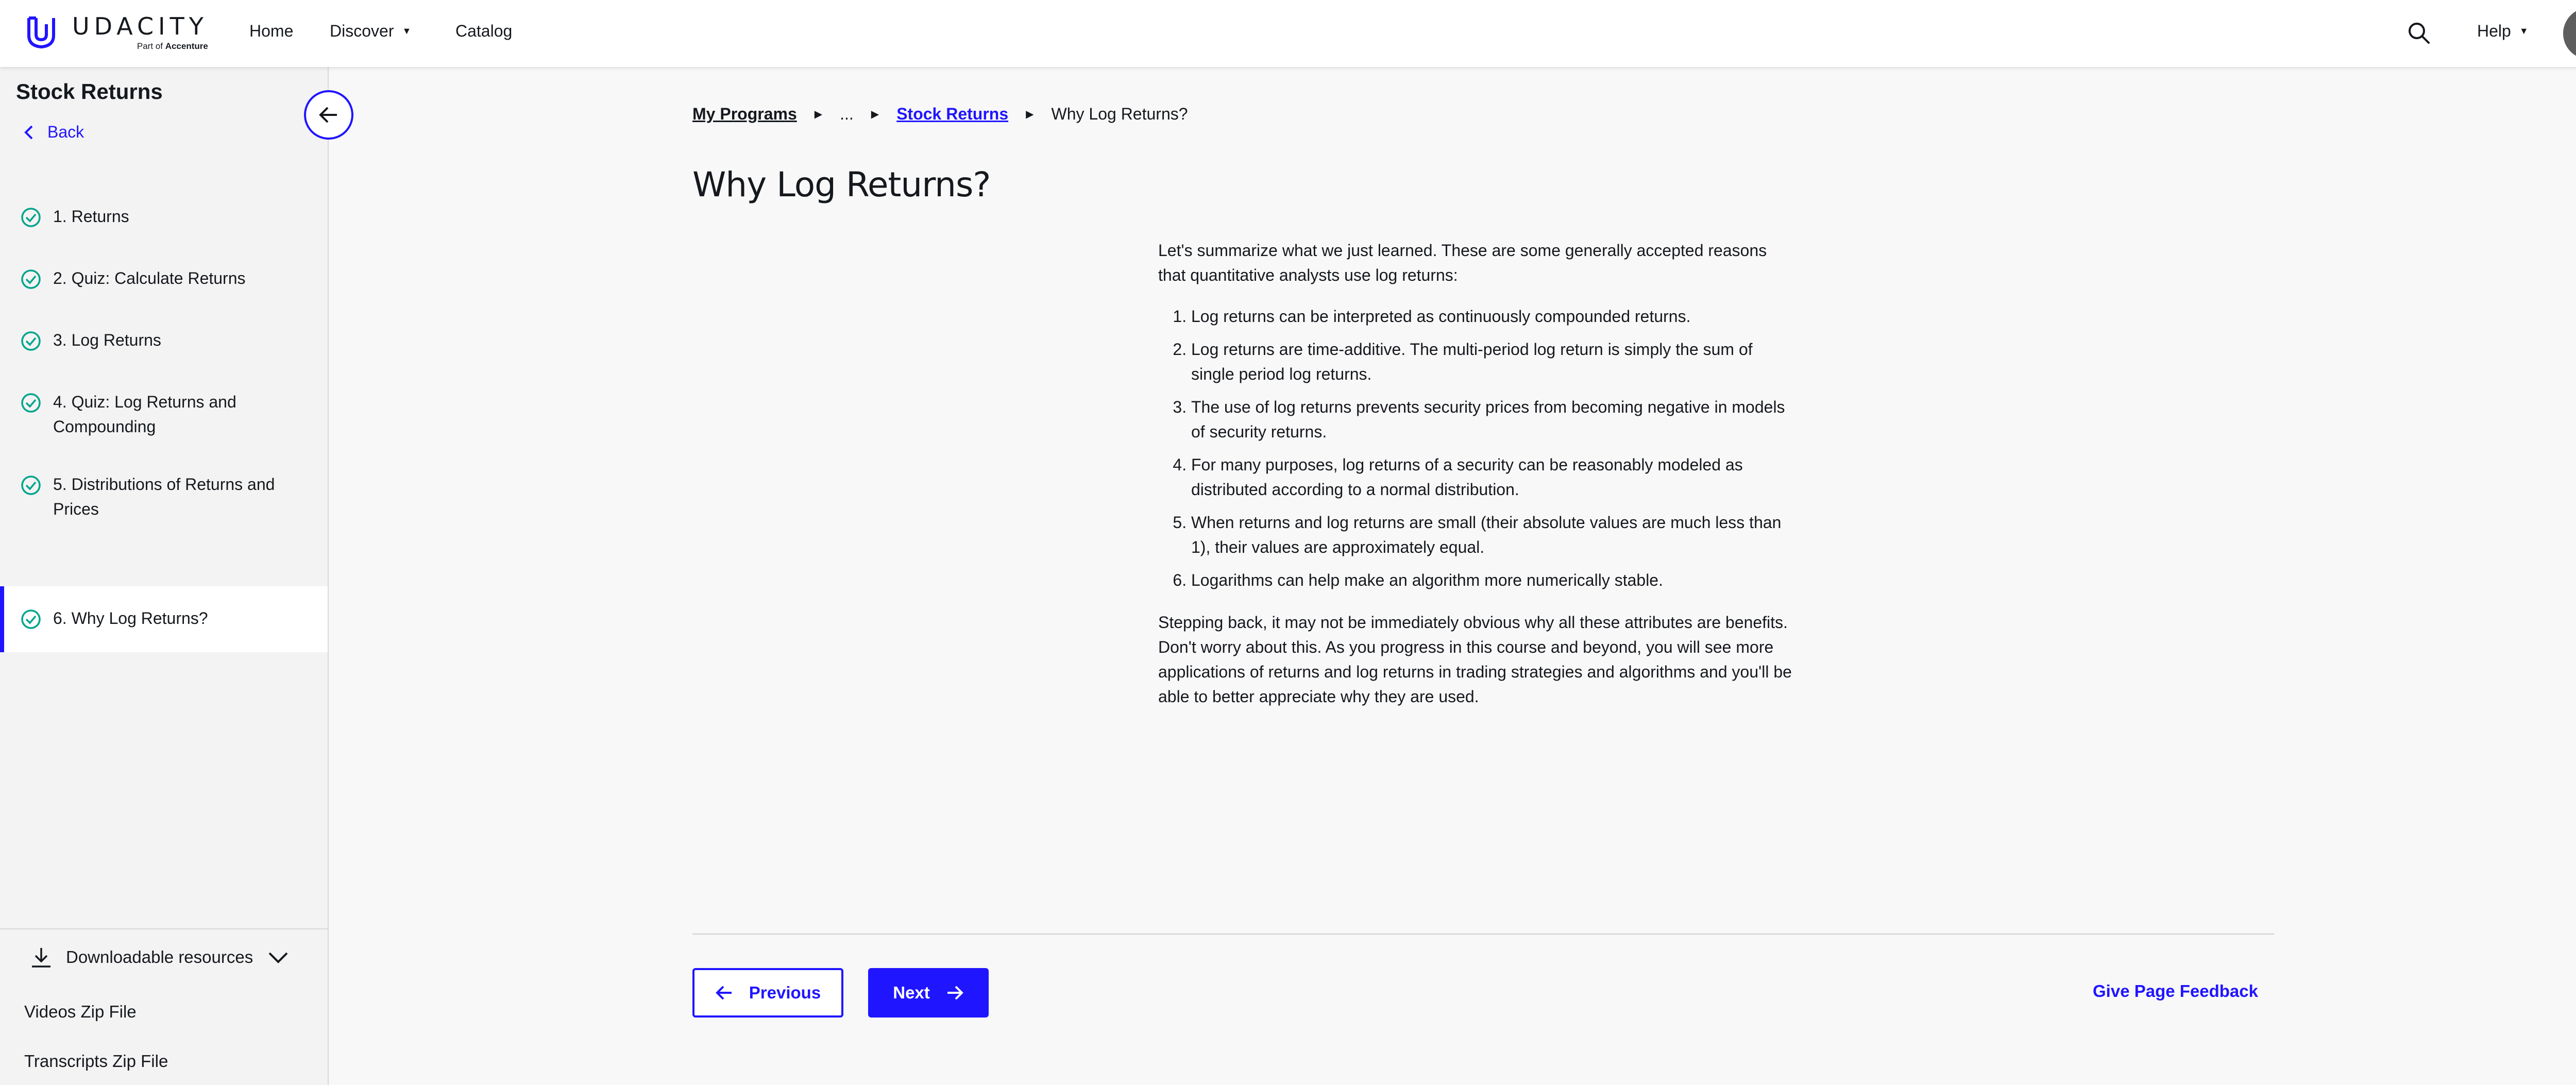 The height and width of the screenshot is (1085, 2576). I want to click on chevron-down-icon, so click(278, 957).